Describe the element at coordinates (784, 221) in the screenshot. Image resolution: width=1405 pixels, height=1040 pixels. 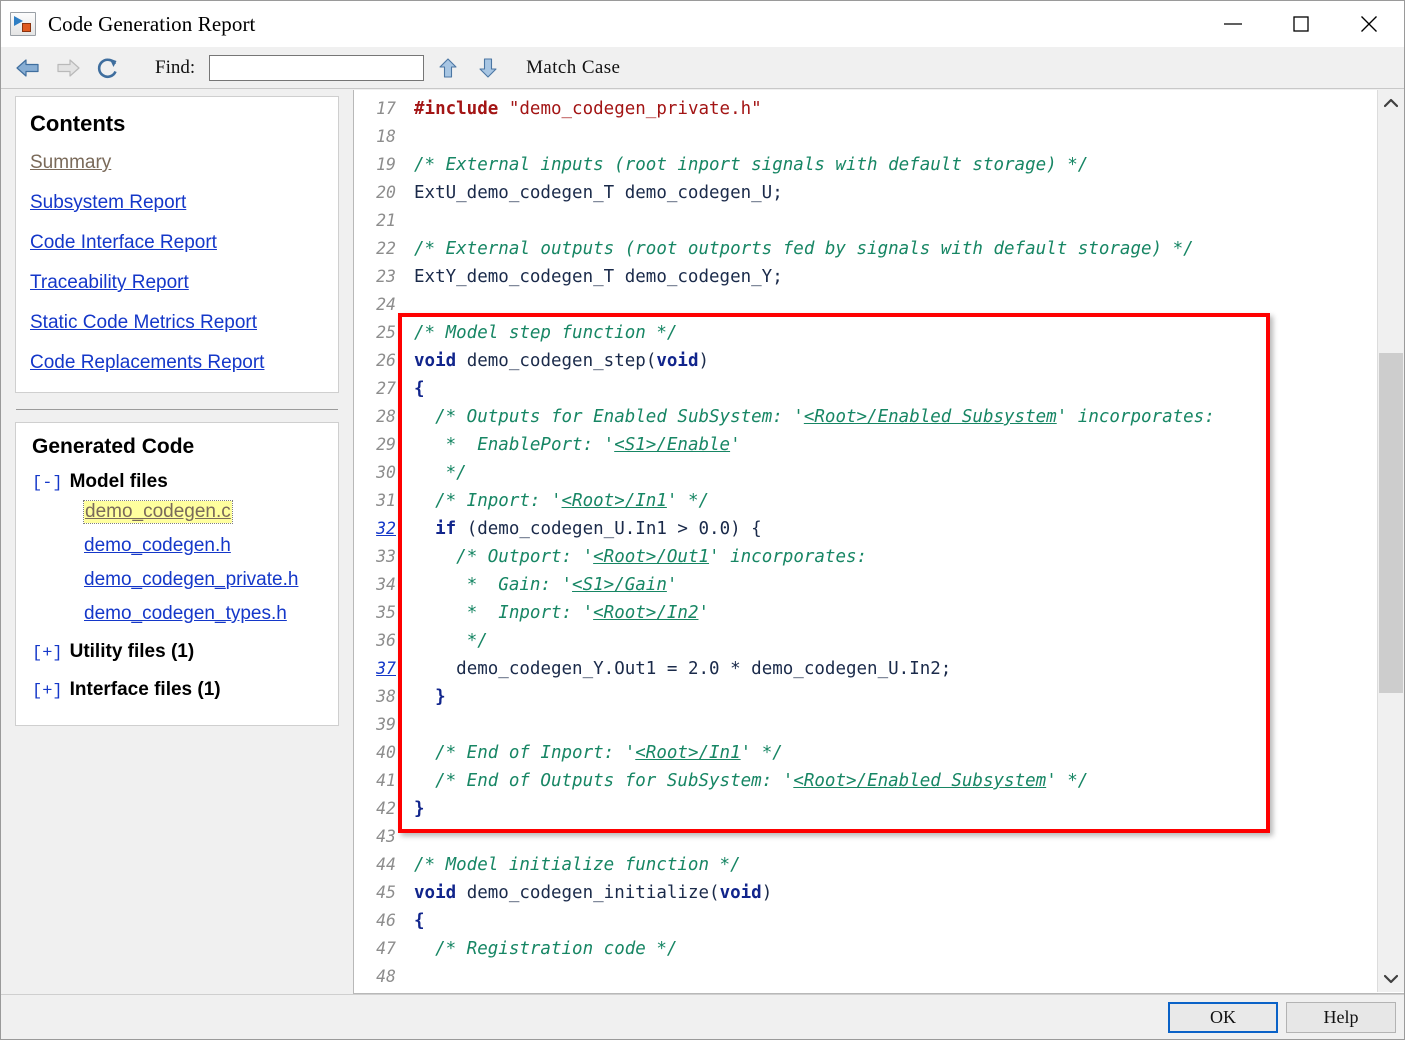
I see `code-line: 21` at that location.